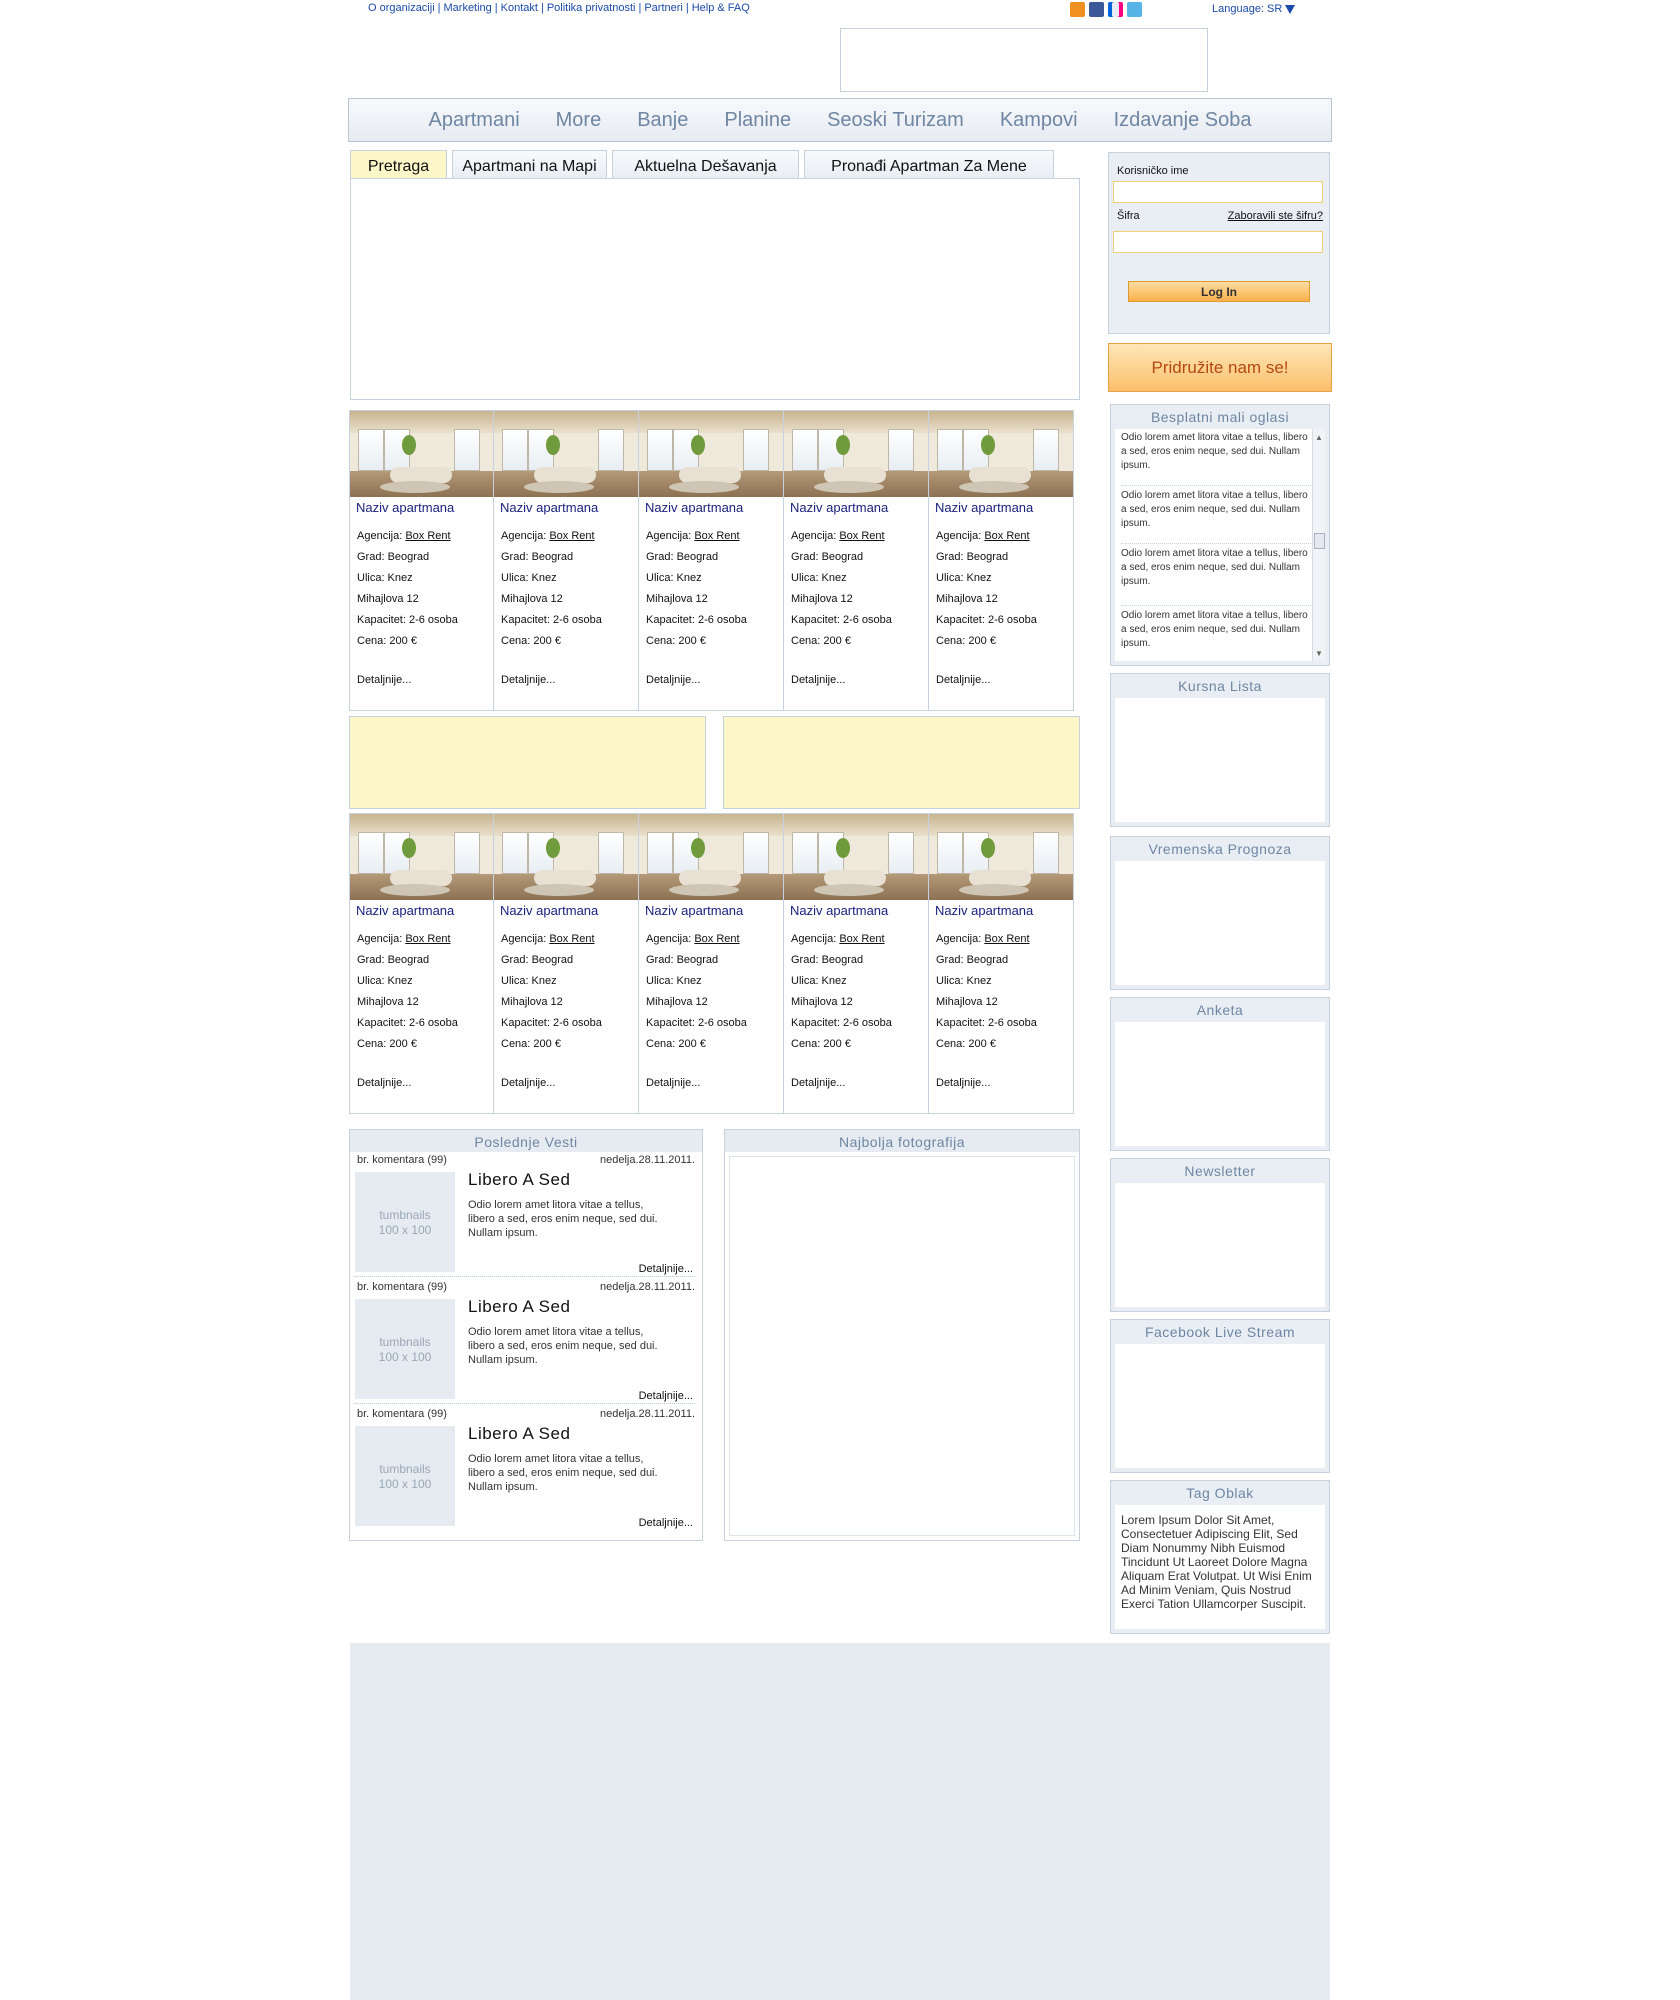 This screenshot has width=1680, height=2000. What do you see at coordinates (1077, 9) in the screenshot?
I see `rss-icon` at bounding box center [1077, 9].